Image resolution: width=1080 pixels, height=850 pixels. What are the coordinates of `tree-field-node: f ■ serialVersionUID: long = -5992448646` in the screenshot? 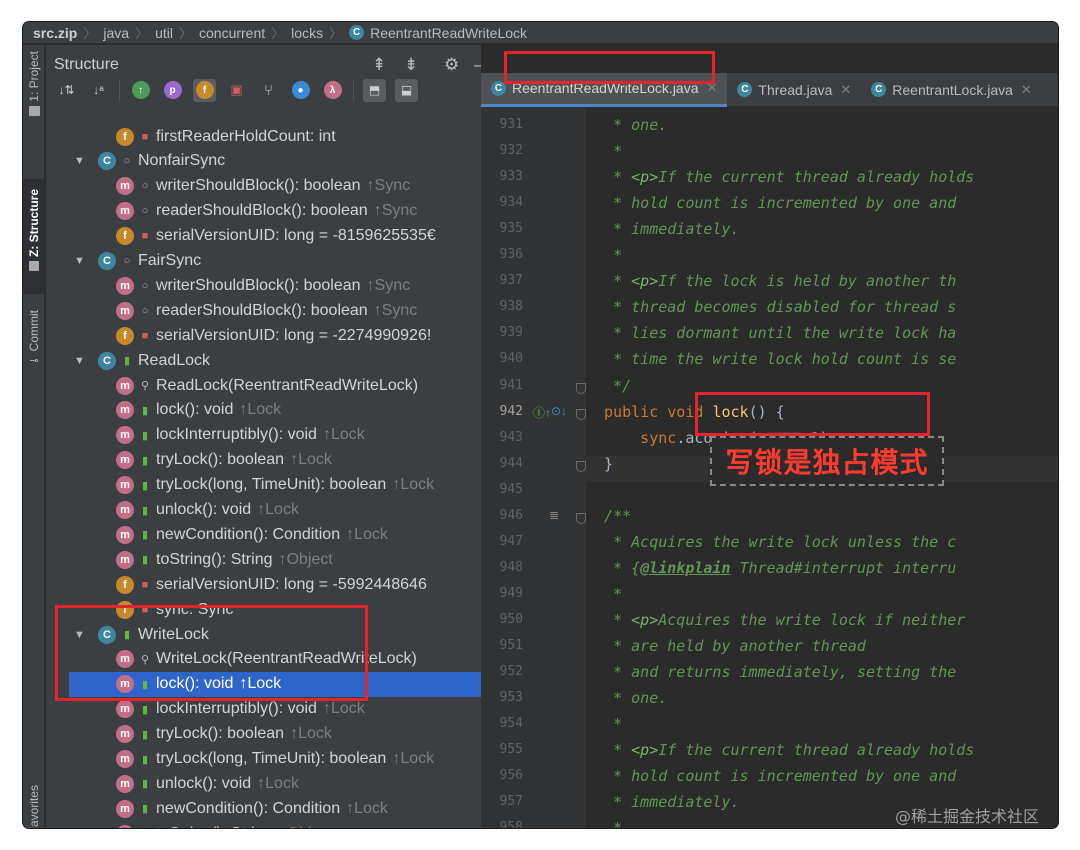 It's located at (263, 584).